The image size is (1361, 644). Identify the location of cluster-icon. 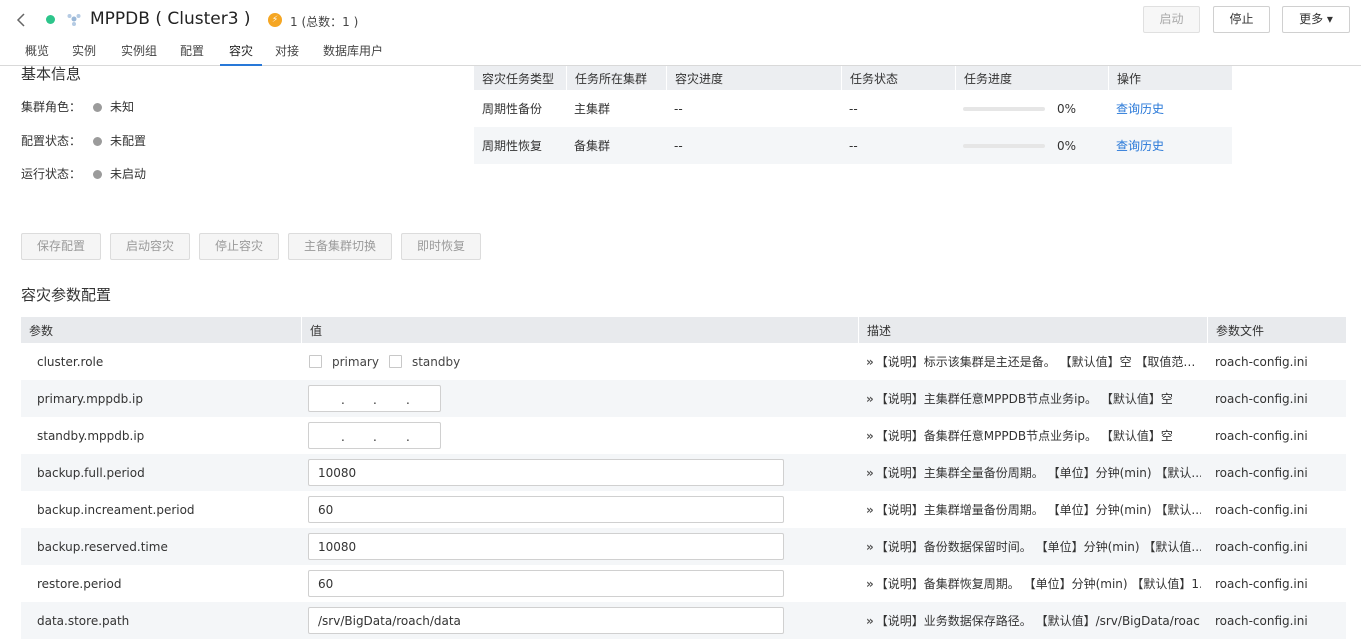
(74, 20).